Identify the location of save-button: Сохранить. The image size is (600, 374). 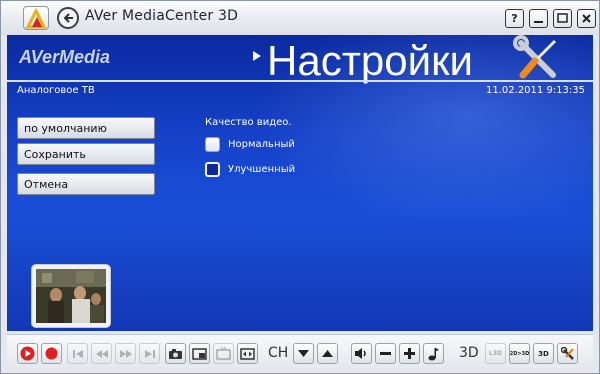
(86, 154).